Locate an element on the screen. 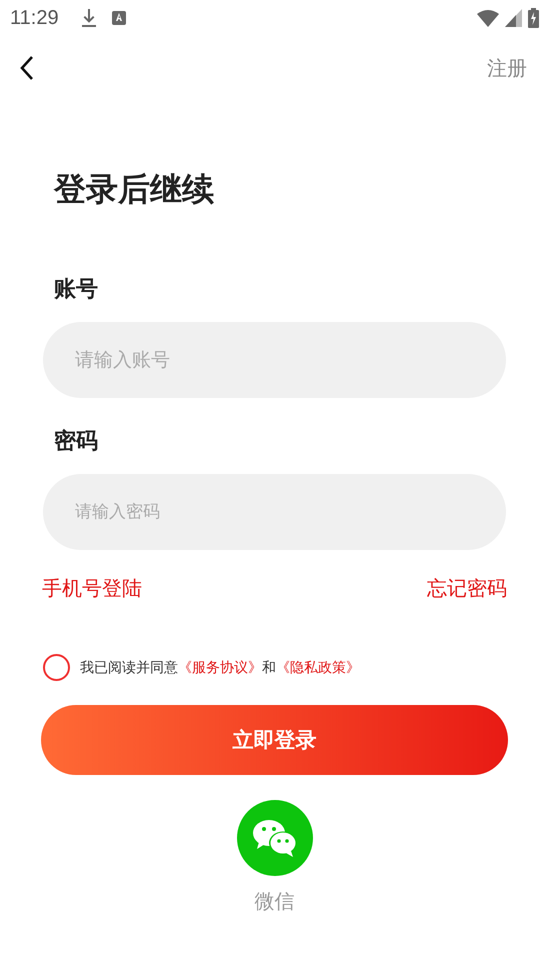  agreement-text: 我已阅读并同意《服务协议》和《隐私政策》 is located at coordinates (220, 667).